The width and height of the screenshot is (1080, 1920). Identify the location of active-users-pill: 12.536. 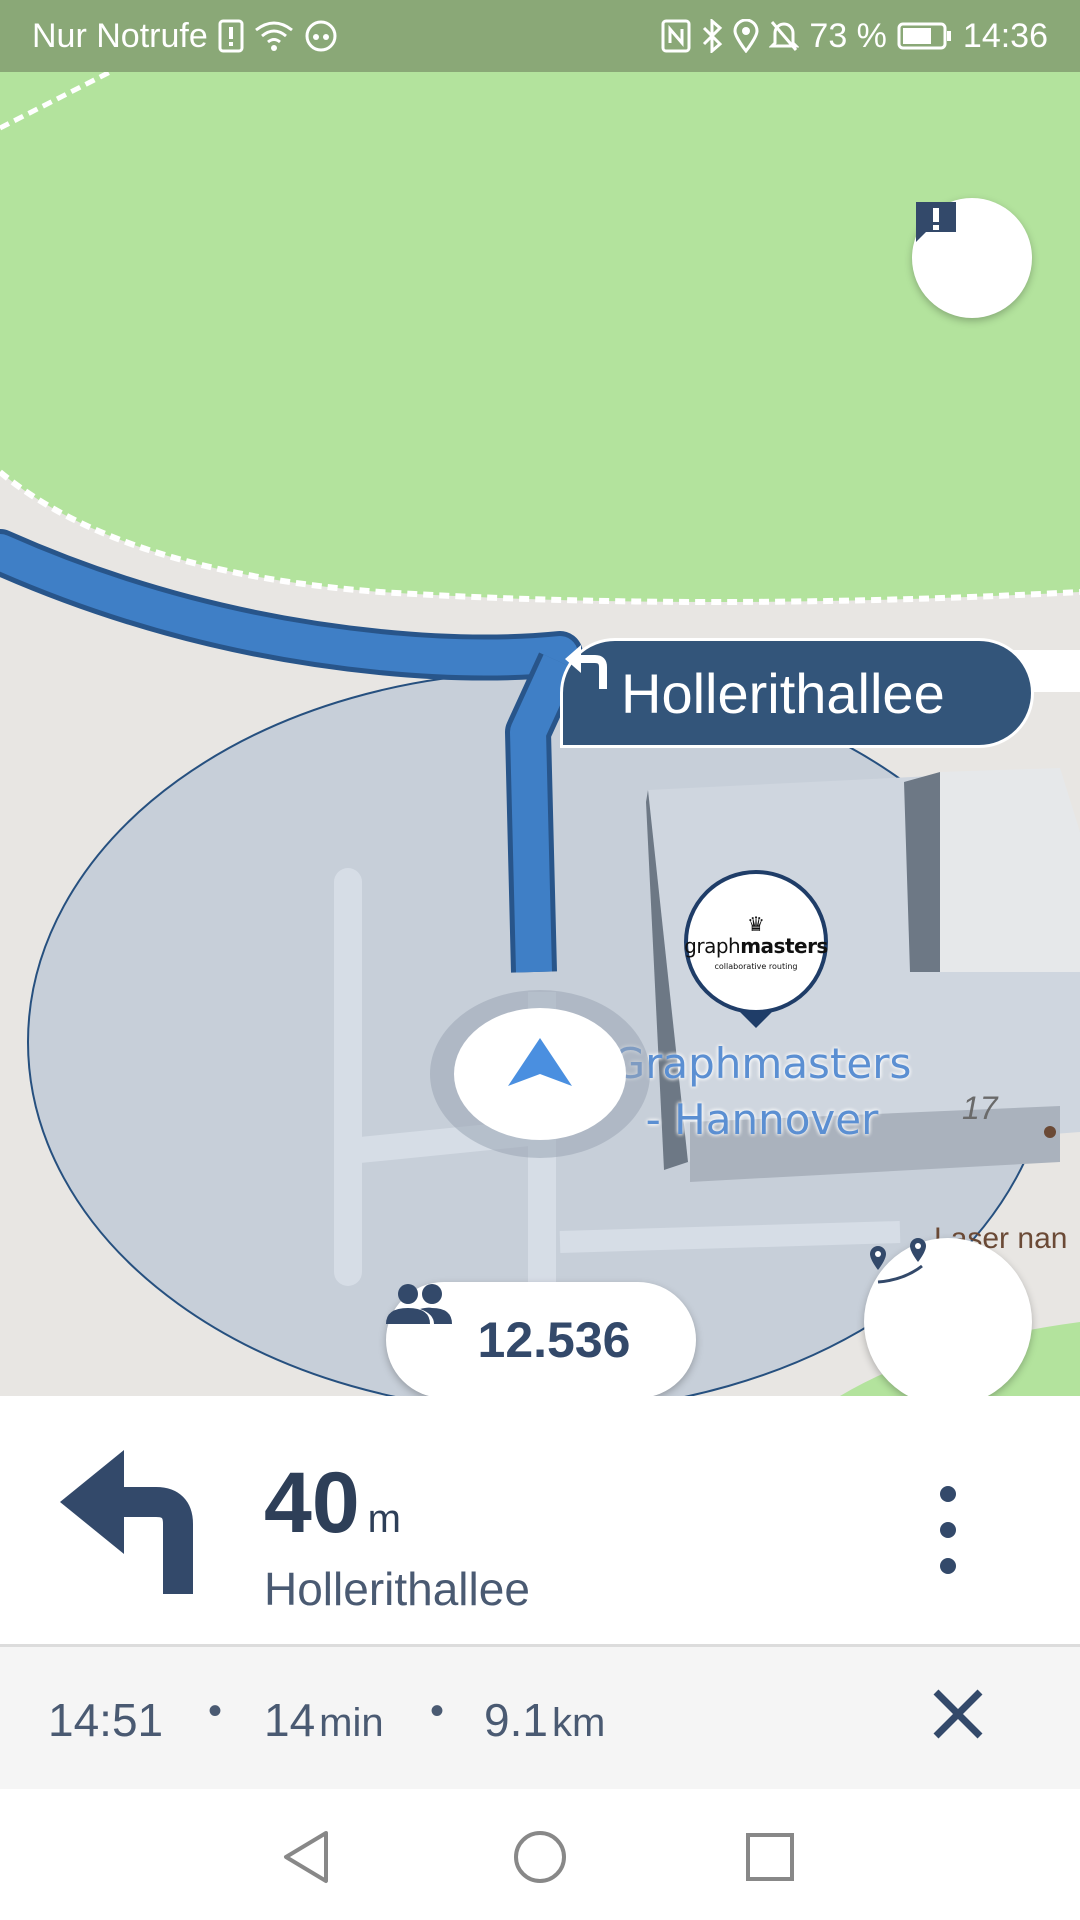
(541, 1339).